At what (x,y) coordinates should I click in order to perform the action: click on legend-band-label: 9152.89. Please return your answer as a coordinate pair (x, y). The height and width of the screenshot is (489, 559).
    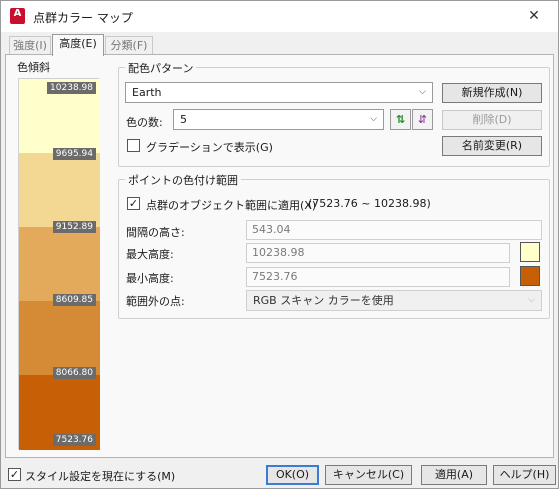
    Looking at the image, I should click on (74, 227).